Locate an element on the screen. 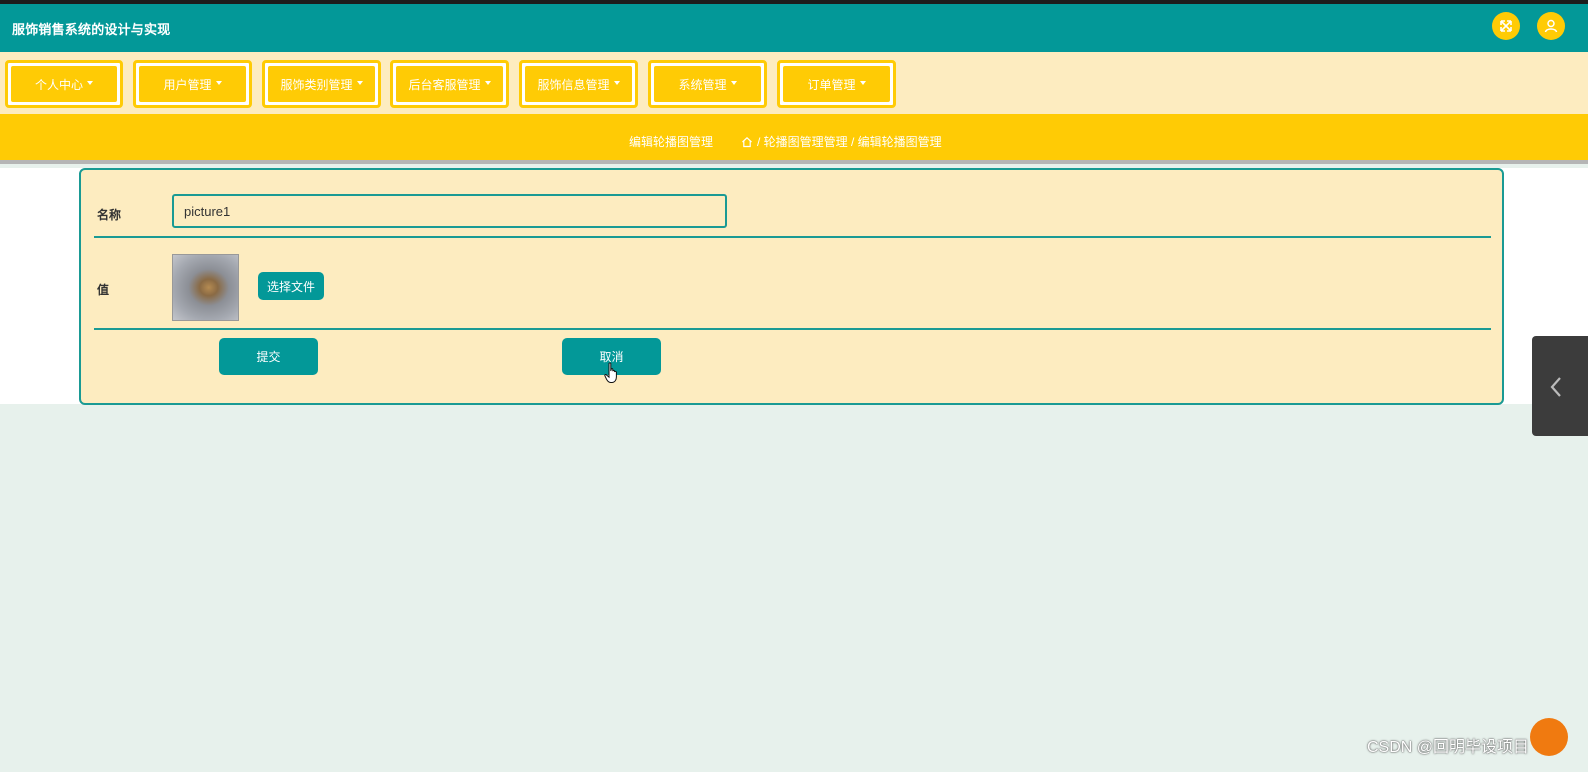 This screenshot has height=772, width=1588. nav-item-label: 服饰信息管理 is located at coordinates (573, 84).